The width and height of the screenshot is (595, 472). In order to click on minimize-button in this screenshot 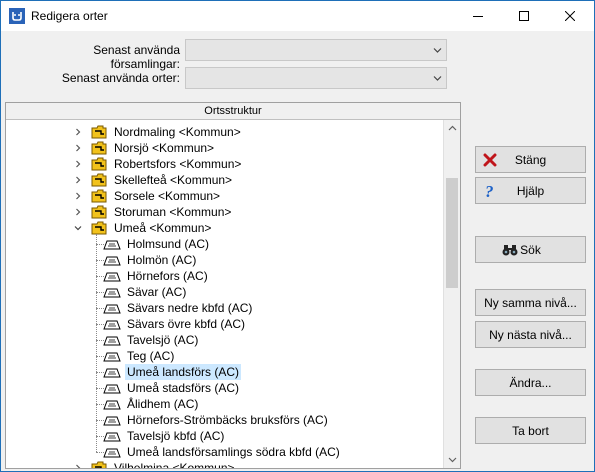, I will do `click(478, 16)`.